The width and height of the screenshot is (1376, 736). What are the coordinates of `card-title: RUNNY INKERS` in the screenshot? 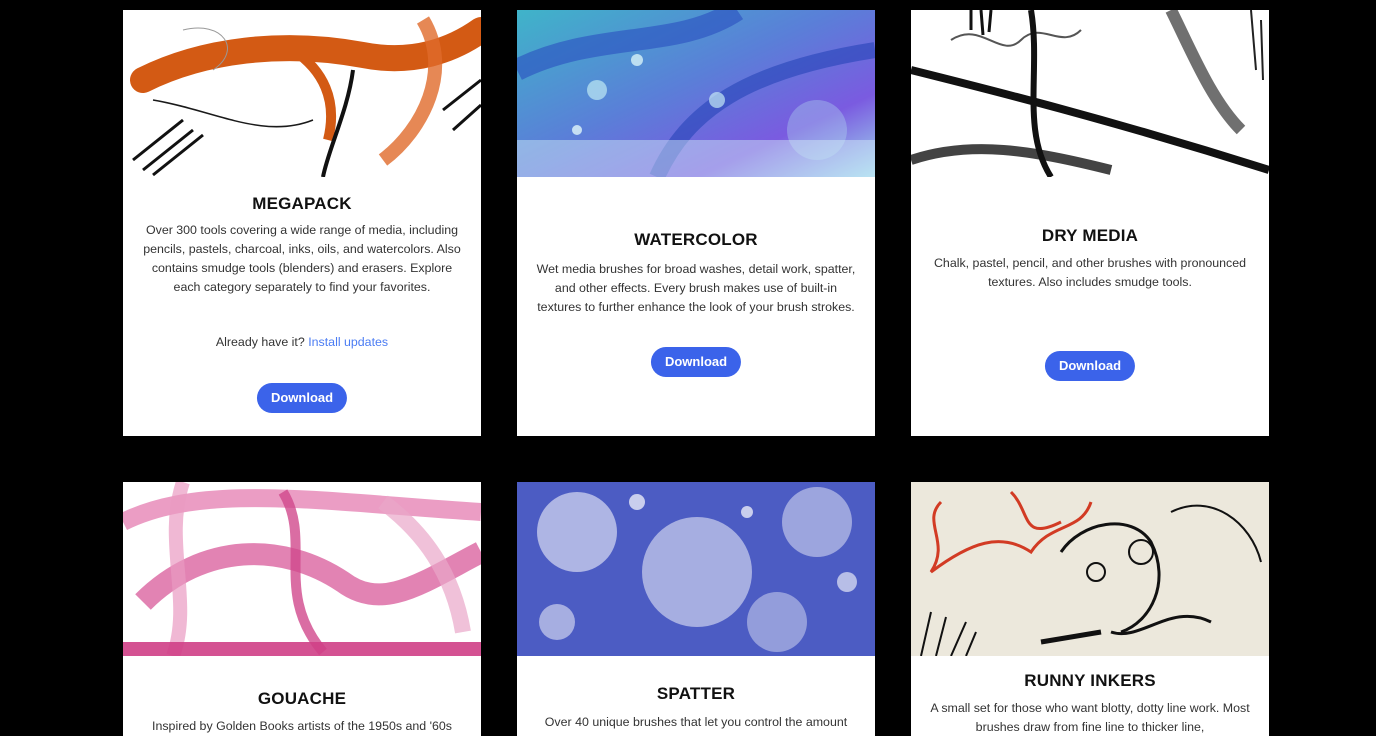 It's located at (1090, 680).